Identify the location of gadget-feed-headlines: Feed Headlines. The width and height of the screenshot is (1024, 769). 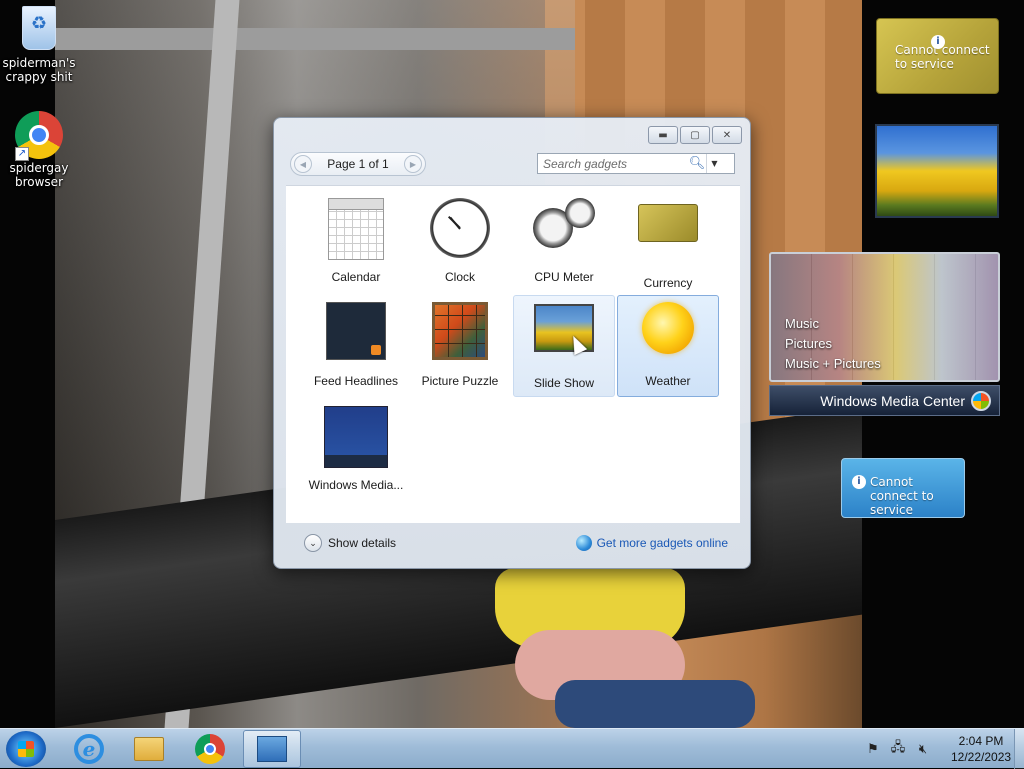
(356, 346).